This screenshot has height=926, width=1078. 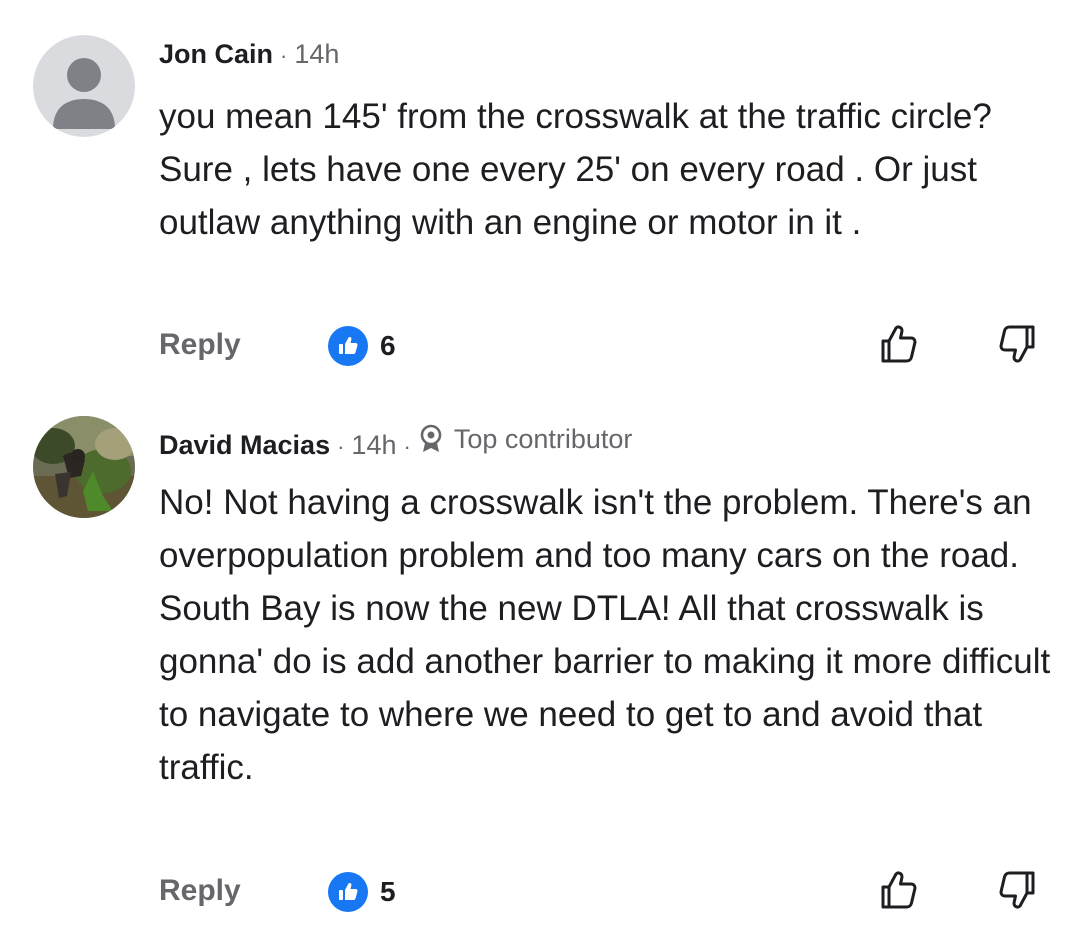 What do you see at coordinates (84, 86) in the screenshot?
I see `default-person-icon` at bounding box center [84, 86].